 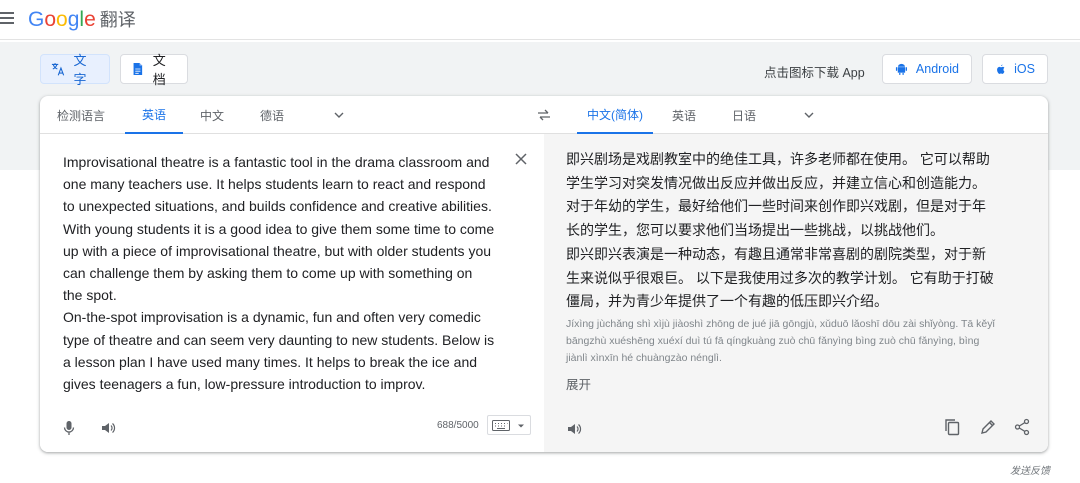 What do you see at coordinates (780, 277) in the screenshot?
I see `translation-line: 生来说似乎很艰巨。 以下是我使用过多次的教学计划。 它有助于打破` at bounding box center [780, 277].